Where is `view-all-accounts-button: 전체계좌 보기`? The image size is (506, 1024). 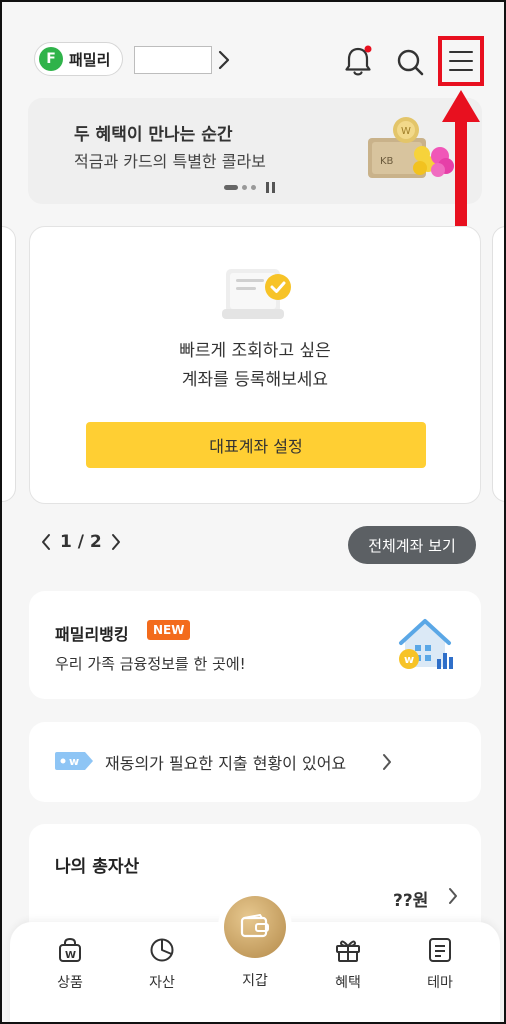
view-all-accounts-button: 전체계좌 보기 is located at coordinates (412, 545).